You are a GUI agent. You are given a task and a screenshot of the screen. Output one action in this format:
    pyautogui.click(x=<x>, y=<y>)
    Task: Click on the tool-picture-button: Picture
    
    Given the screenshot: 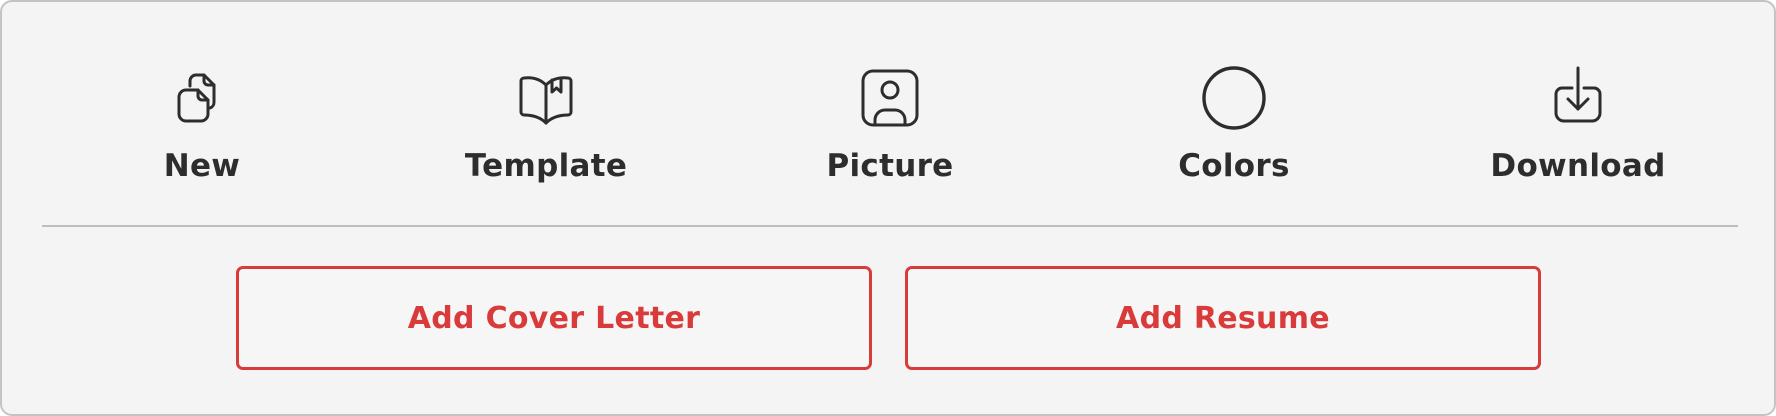 What is the action you would take?
    pyautogui.click(x=890, y=134)
    